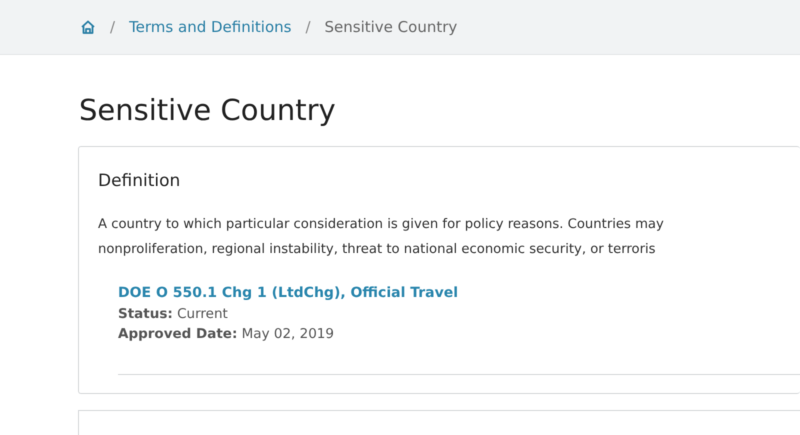  Describe the element at coordinates (88, 27) in the screenshot. I see `home-icon` at that location.